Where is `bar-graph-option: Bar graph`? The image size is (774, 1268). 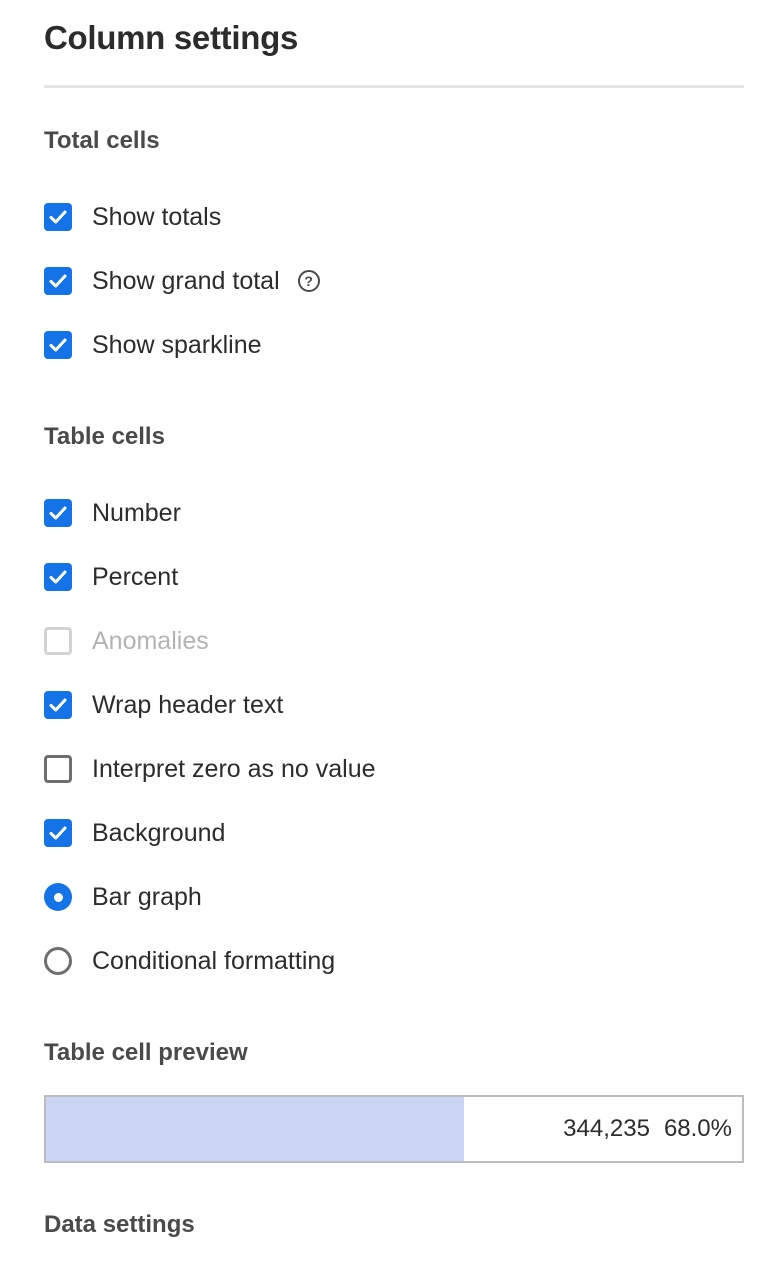 bar-graph-option: Bar graph is located at coordinates (123, 897).